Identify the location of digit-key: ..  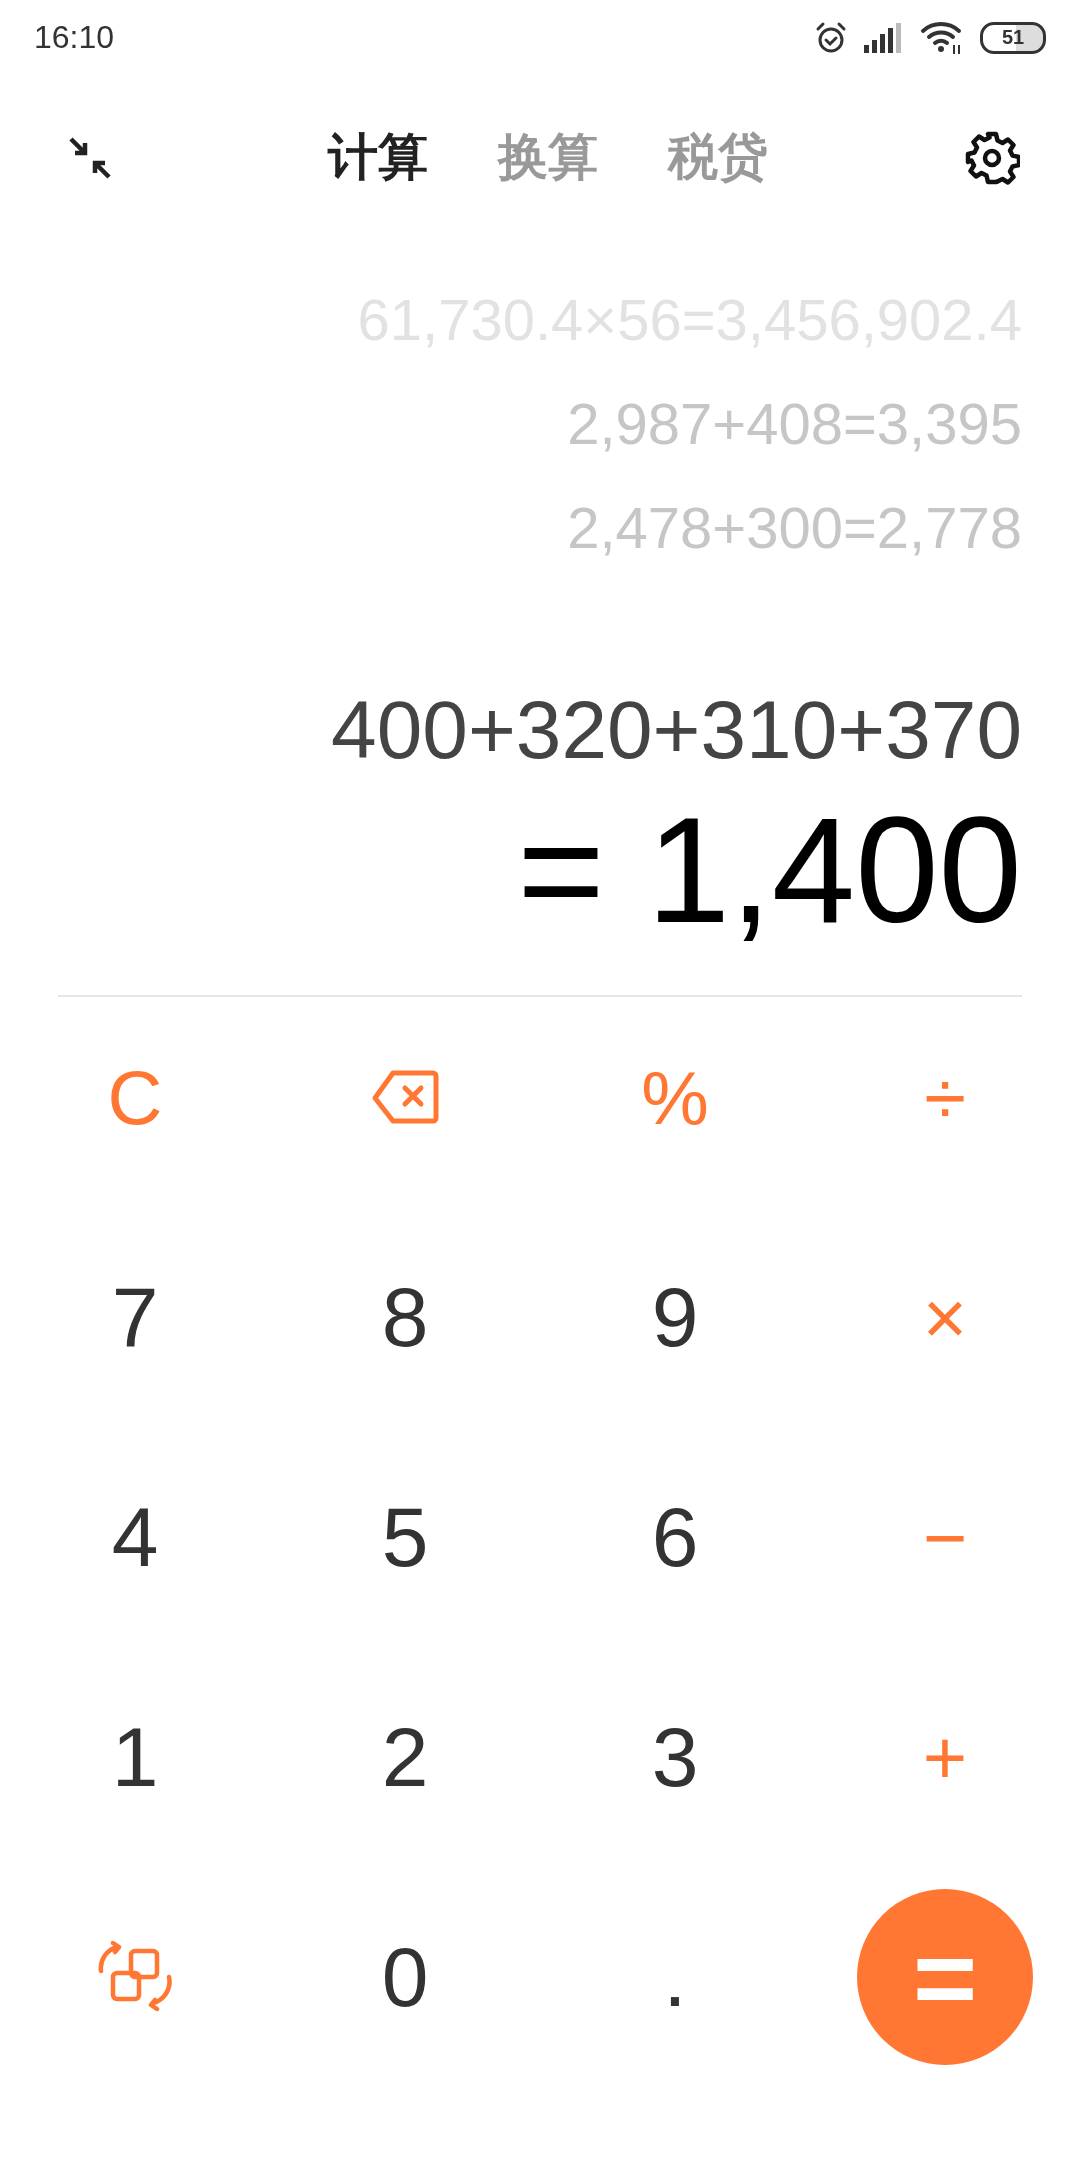
(675, 1977).